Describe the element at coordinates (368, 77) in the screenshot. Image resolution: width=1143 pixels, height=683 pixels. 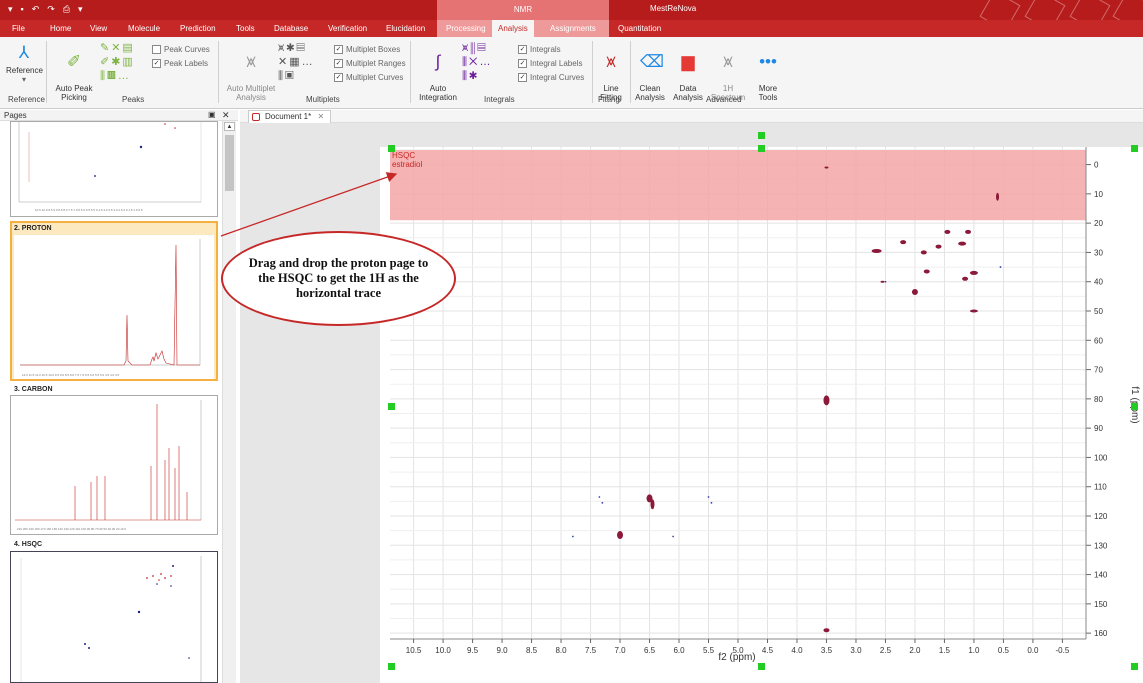
I see `multiplet-curves-toggle: ✓ Multiplet Curves` at that location.